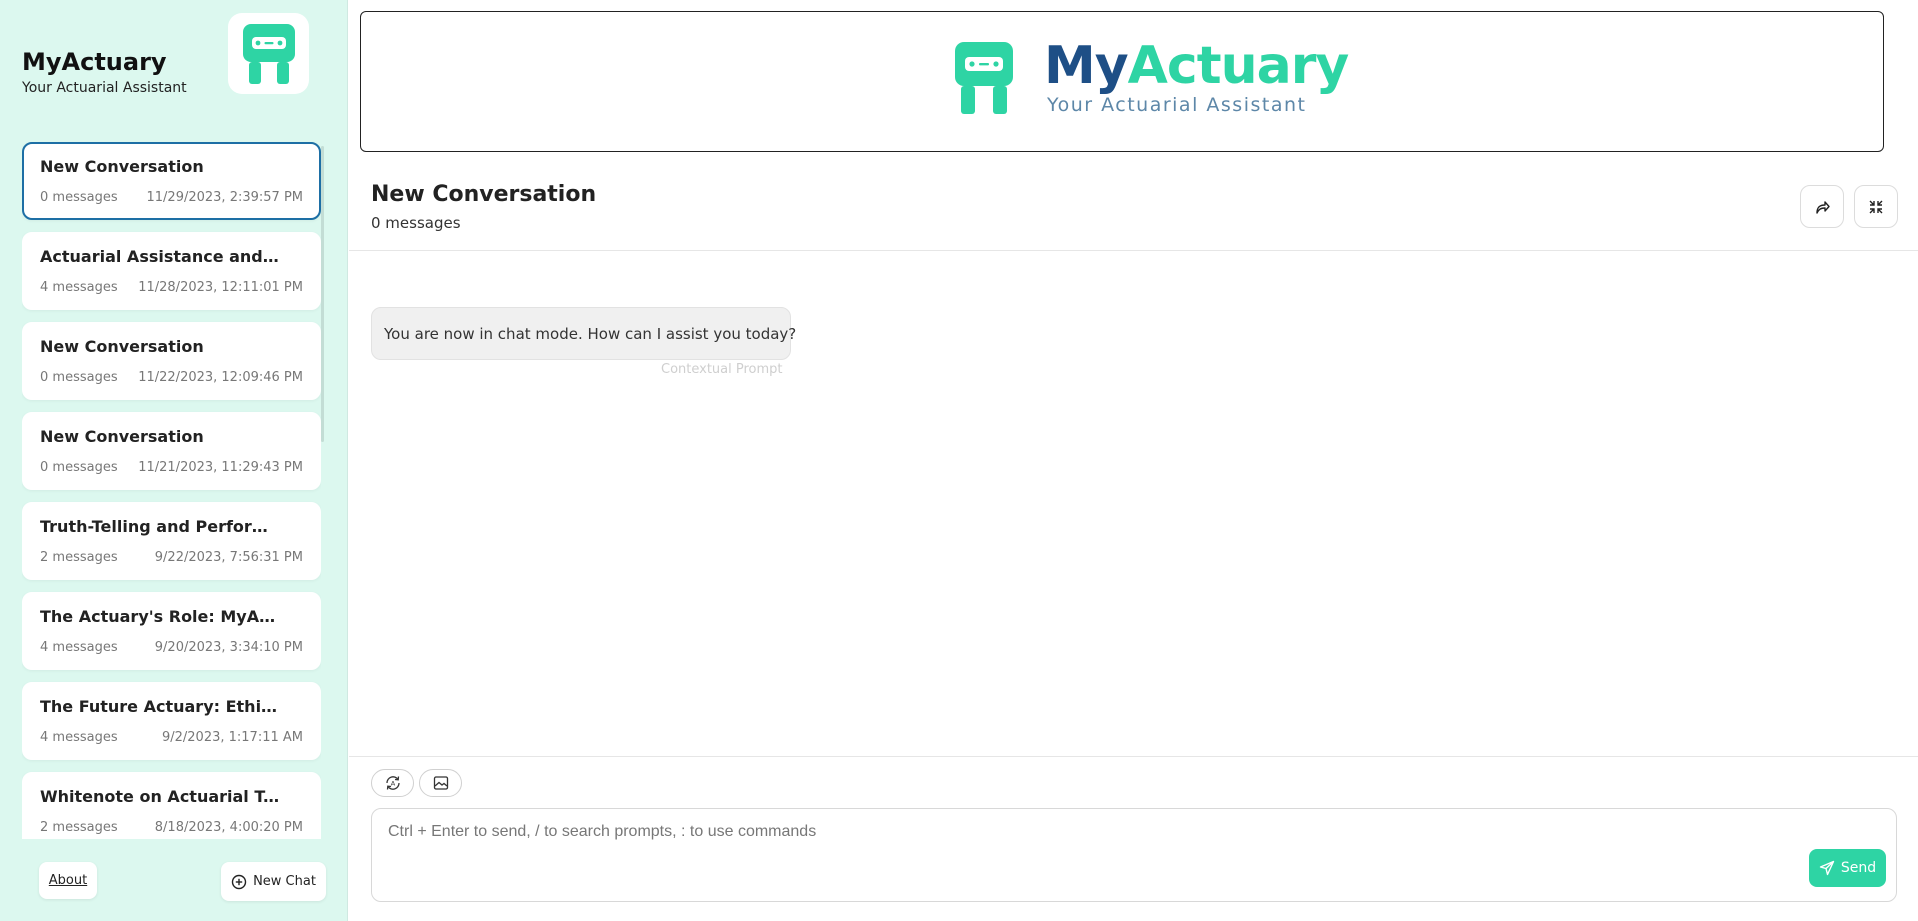 This screenshot has width=1918, height=921. I want to click on model-switch-icon: A, so click(392, 783).